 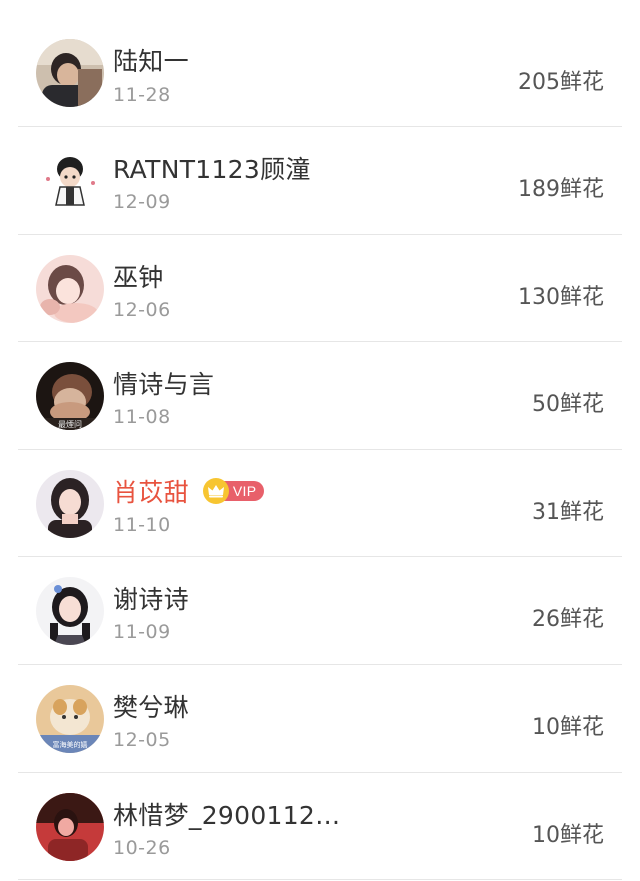 I want to click on flower-count: 189鲜花, so click(x=561, y=189).